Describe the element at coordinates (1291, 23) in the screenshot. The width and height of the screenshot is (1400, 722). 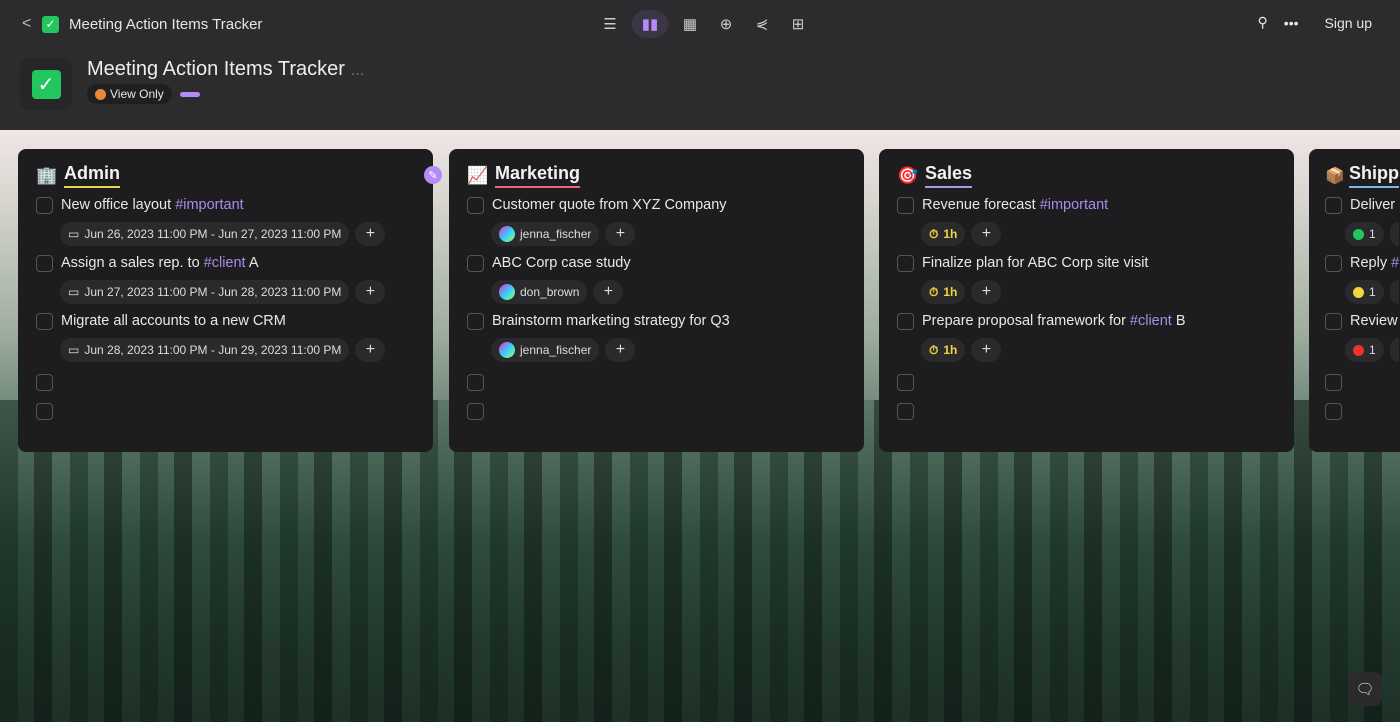
I see `more-icon: •••` at that location.